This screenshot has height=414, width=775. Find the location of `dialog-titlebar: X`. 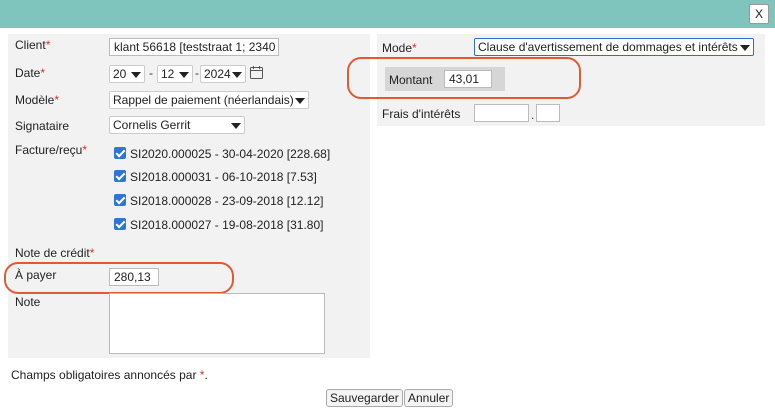

dialog-titlebar: X is located at coordinates (387, 14).